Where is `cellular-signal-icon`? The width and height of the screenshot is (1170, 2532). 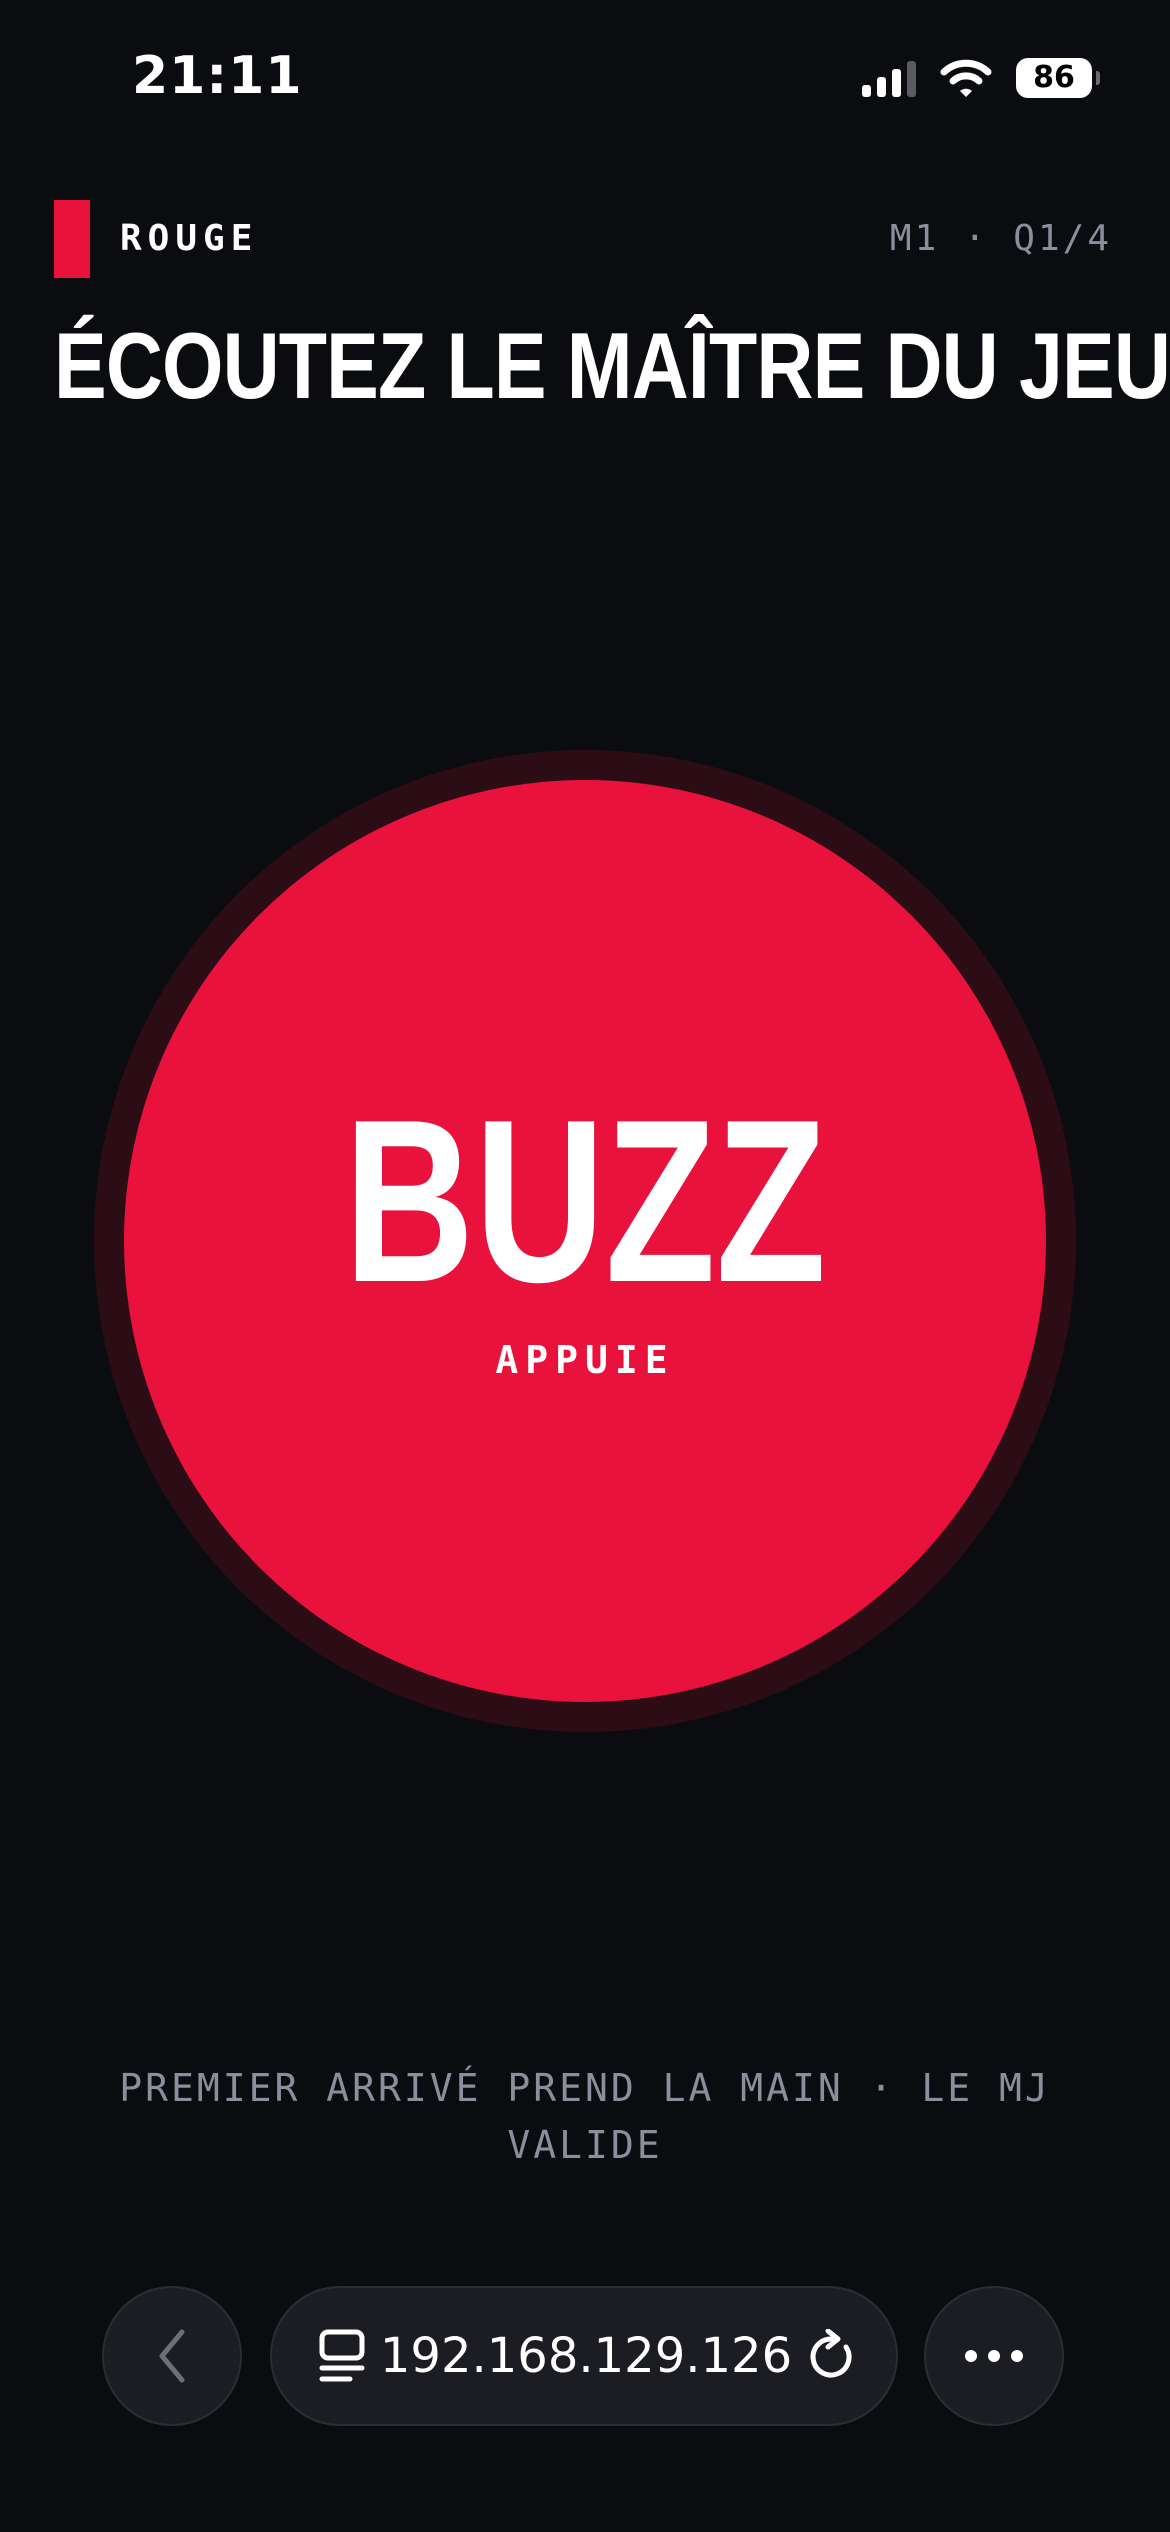 cellular-signal-icon is located at coordinates (889, 78).